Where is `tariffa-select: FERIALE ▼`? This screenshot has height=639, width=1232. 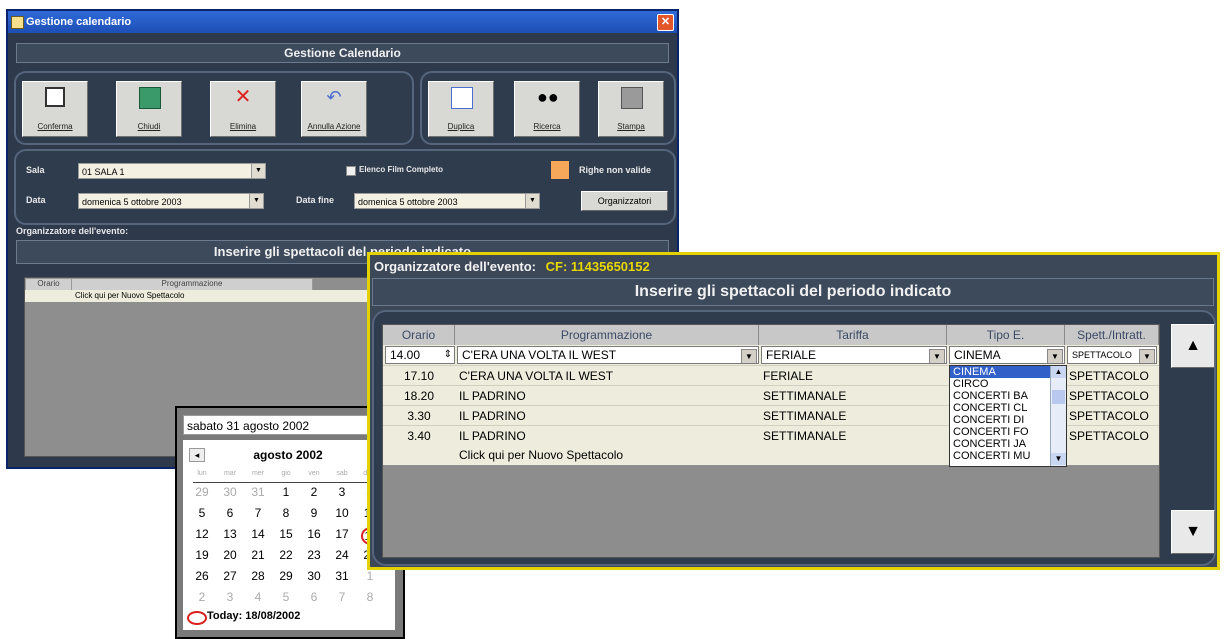
tariffa-select: FERIALE ▼ is located at coordinates (854, 355).